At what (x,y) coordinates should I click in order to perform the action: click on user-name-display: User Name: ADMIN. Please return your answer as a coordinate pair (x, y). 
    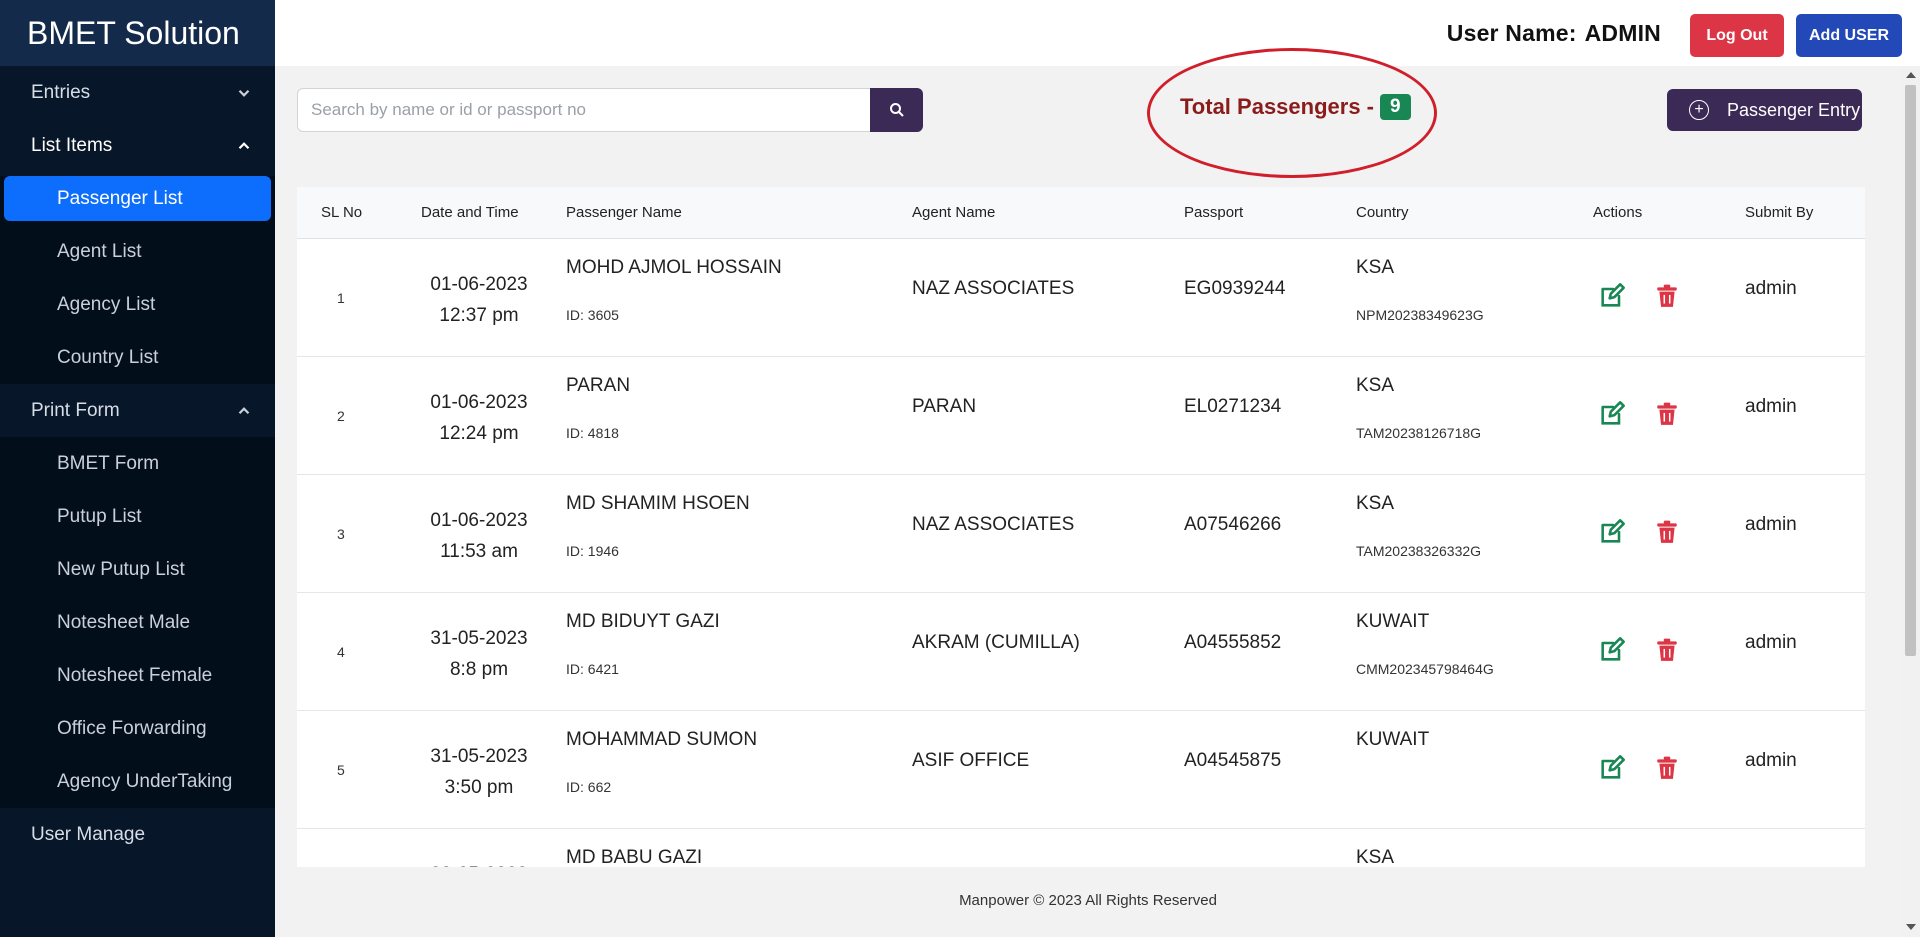
    Looking at the image, I should click on (1554, 33).